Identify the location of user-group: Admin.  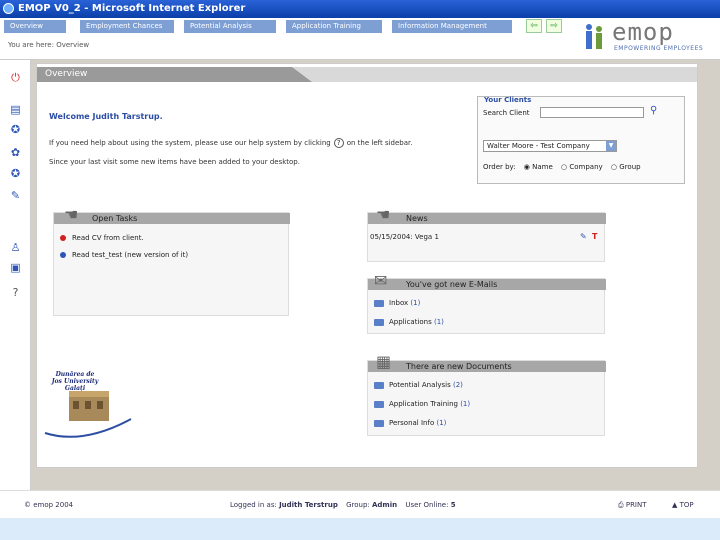
(384, 505).